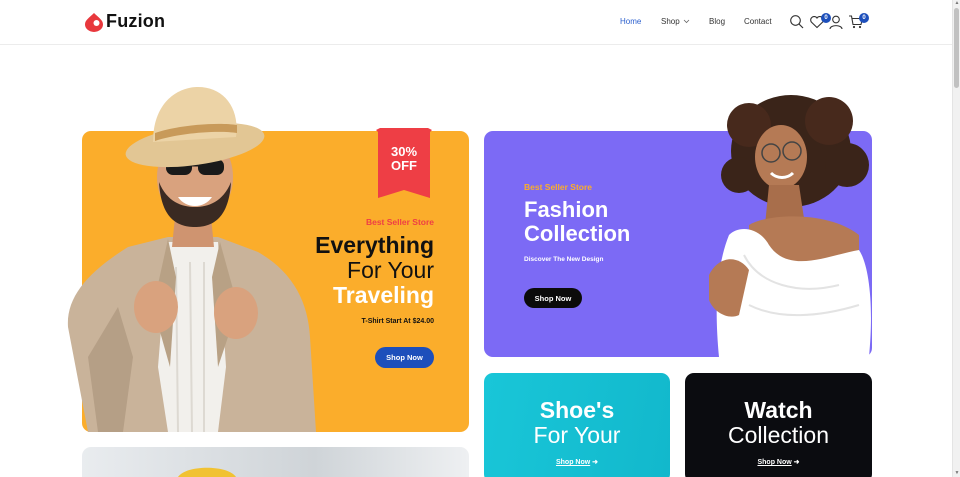 The image size is (960, 477). Describe the element at coordinates (820, 22) in the screenshot. I see `wishlist-button: 0` at that location.